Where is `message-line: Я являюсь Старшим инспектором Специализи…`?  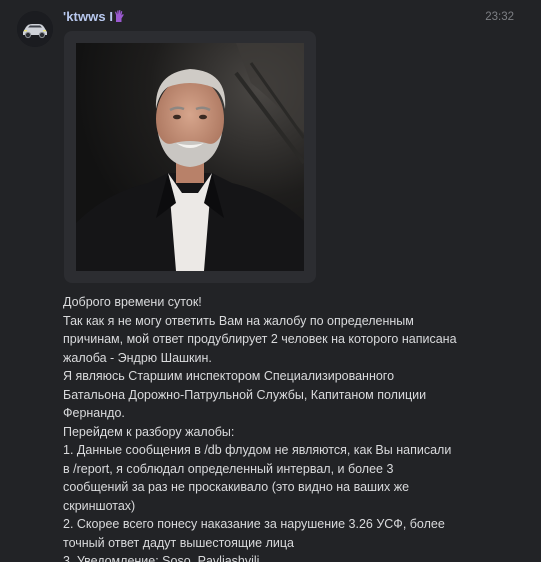
message-line: Я являюсь Старшим инспектором Специализи… is located at coordinates (229, 376).